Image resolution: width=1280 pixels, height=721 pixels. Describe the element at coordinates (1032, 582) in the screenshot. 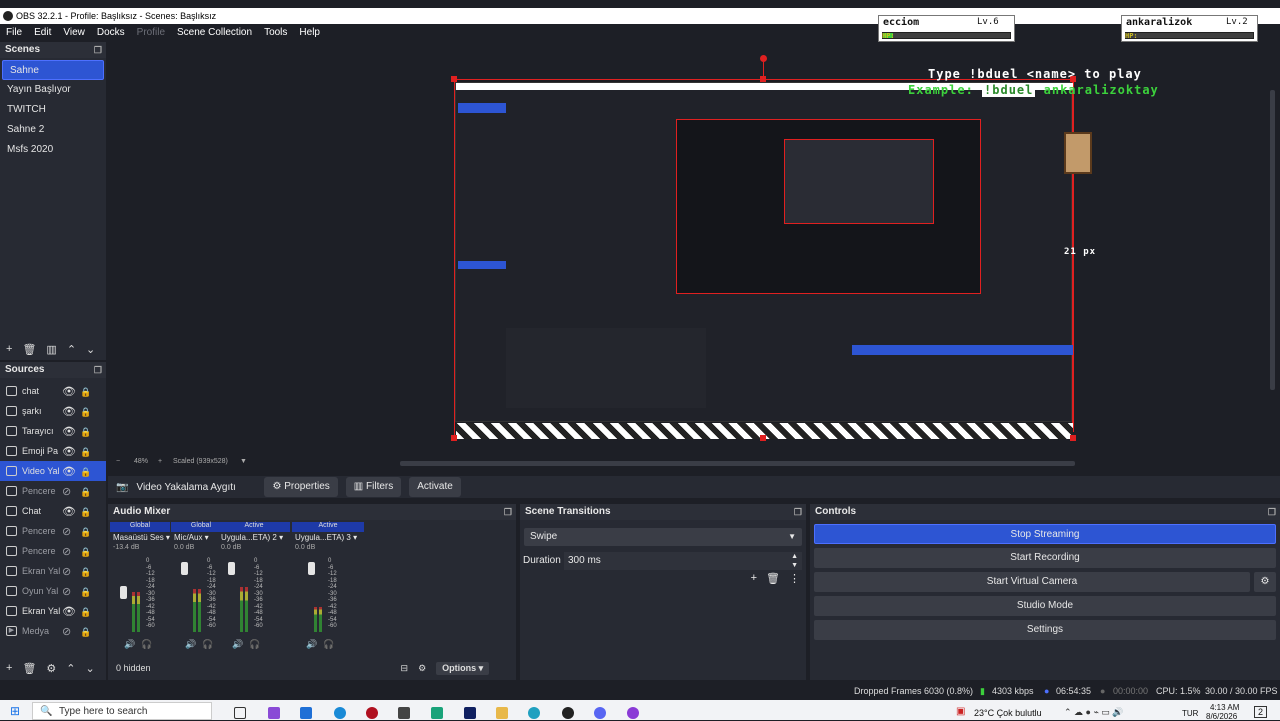

I see `start-virtual-camera-button: Start Virtual Camera` at that location.